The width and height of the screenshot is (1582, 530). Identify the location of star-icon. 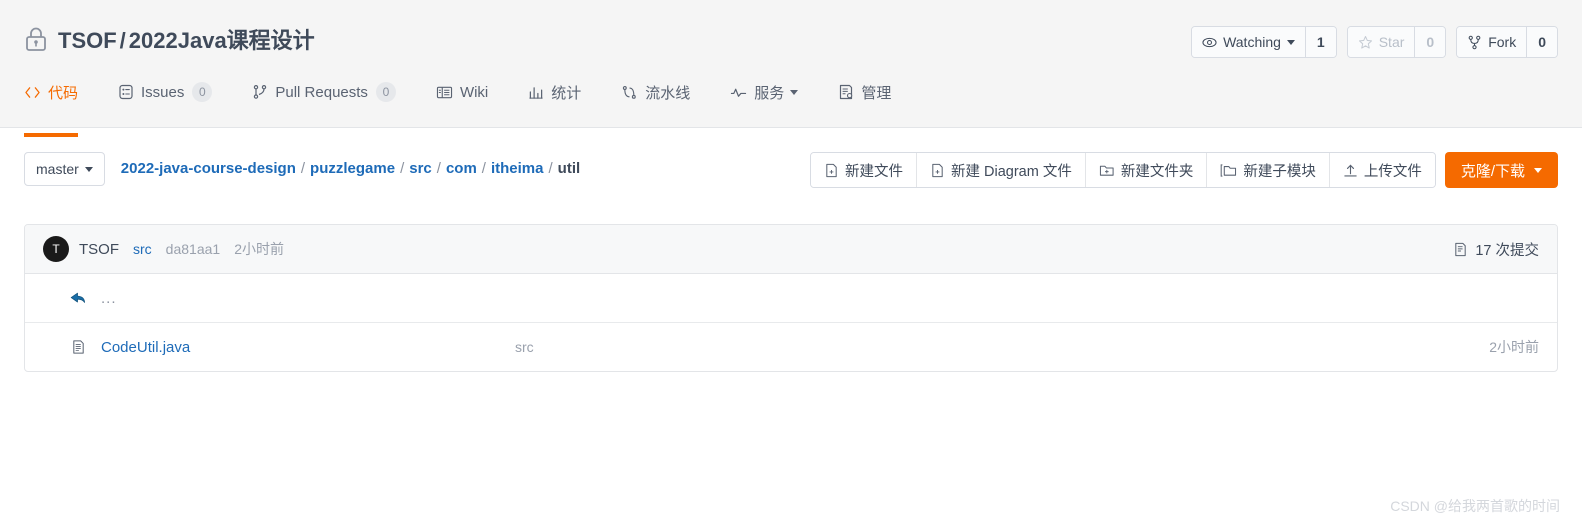
(1365, 42).